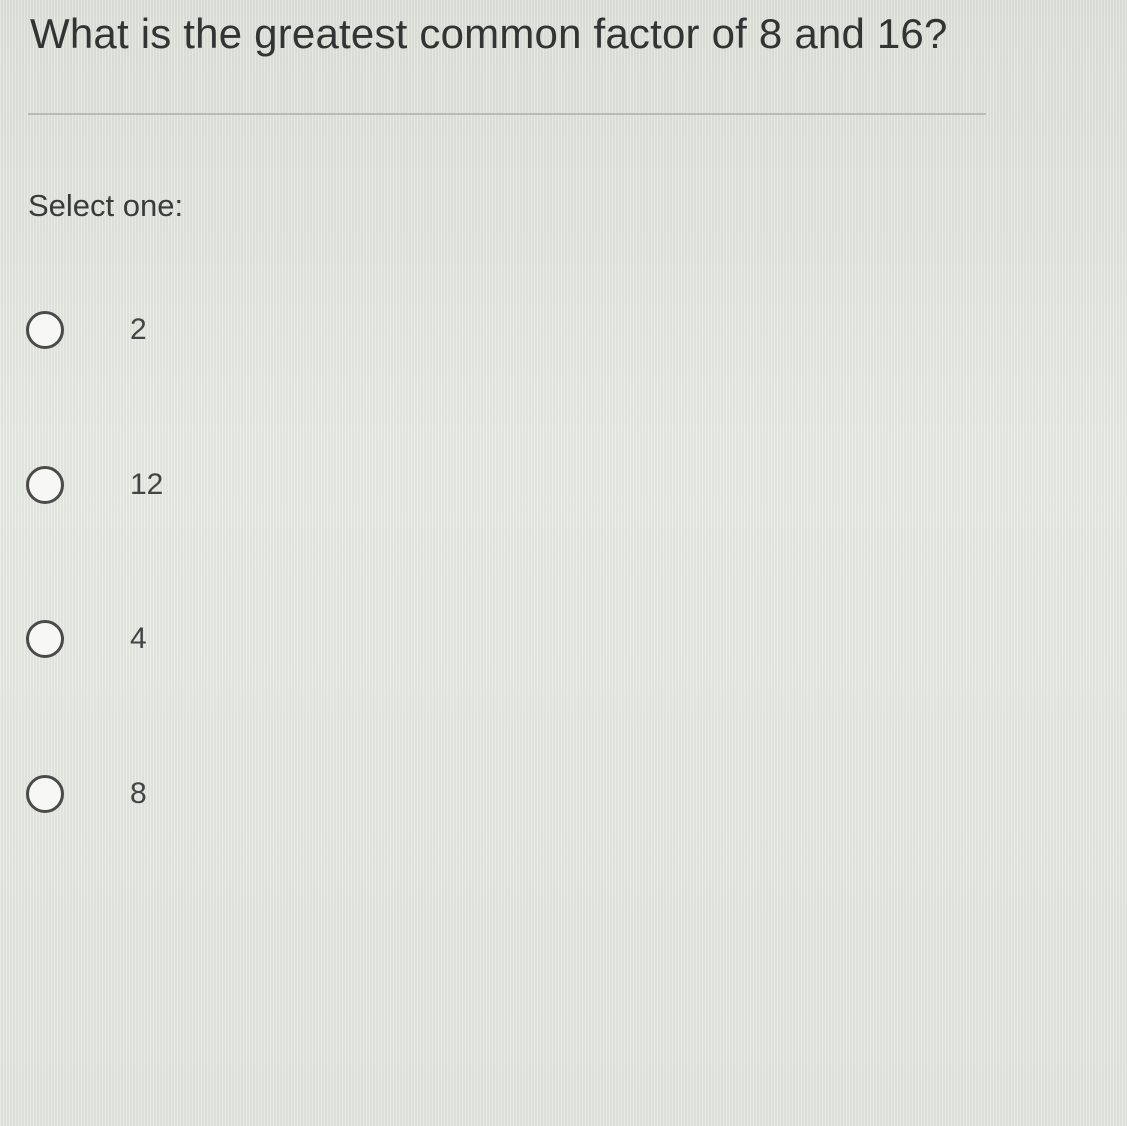 This screenshot has height=1126, width=1127. Describe the element at coordinates (147, 484) in the screenshot. I see `answer-option-label: 12` at that location.